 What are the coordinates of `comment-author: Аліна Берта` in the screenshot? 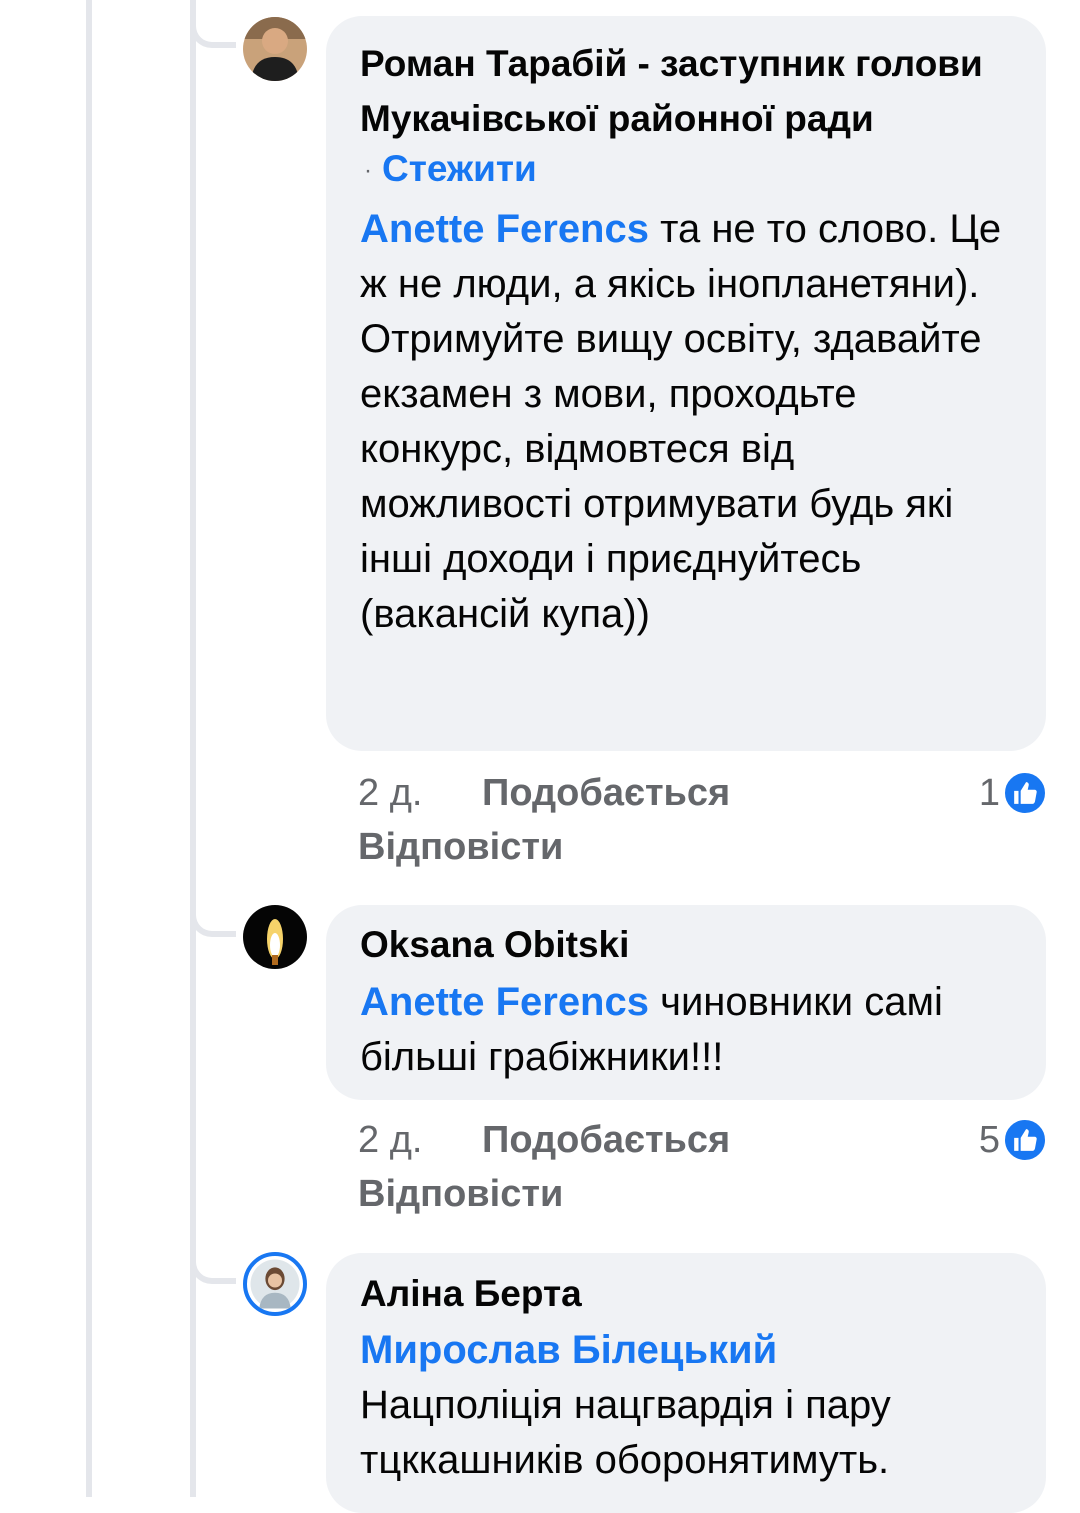 It's located at (686, 1294).